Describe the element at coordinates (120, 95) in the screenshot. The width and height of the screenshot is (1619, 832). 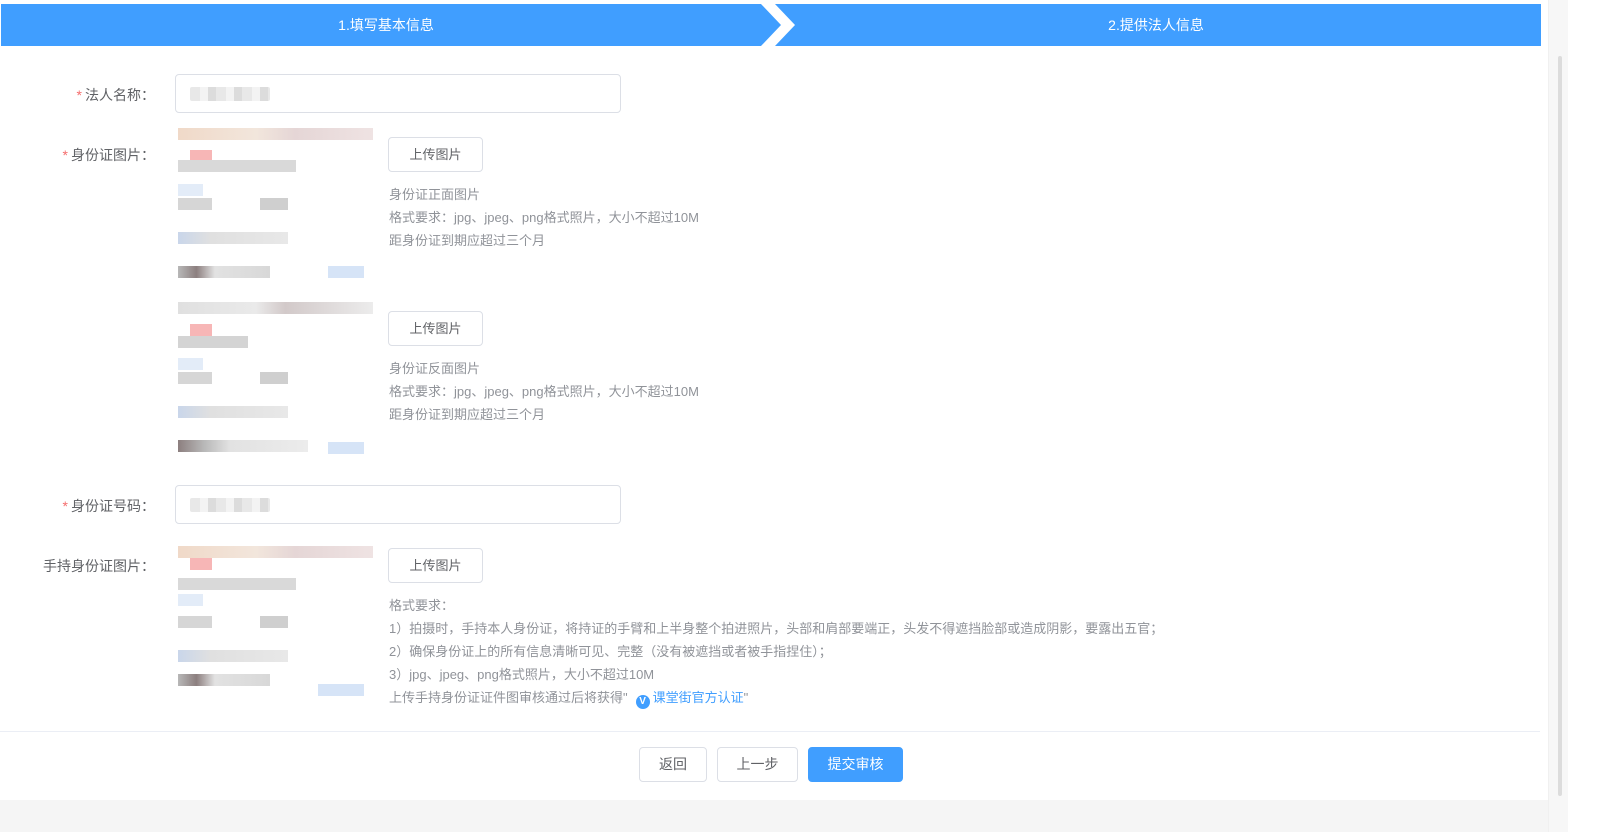
I see `legal-name-label-text: 法人名称：` at that location.